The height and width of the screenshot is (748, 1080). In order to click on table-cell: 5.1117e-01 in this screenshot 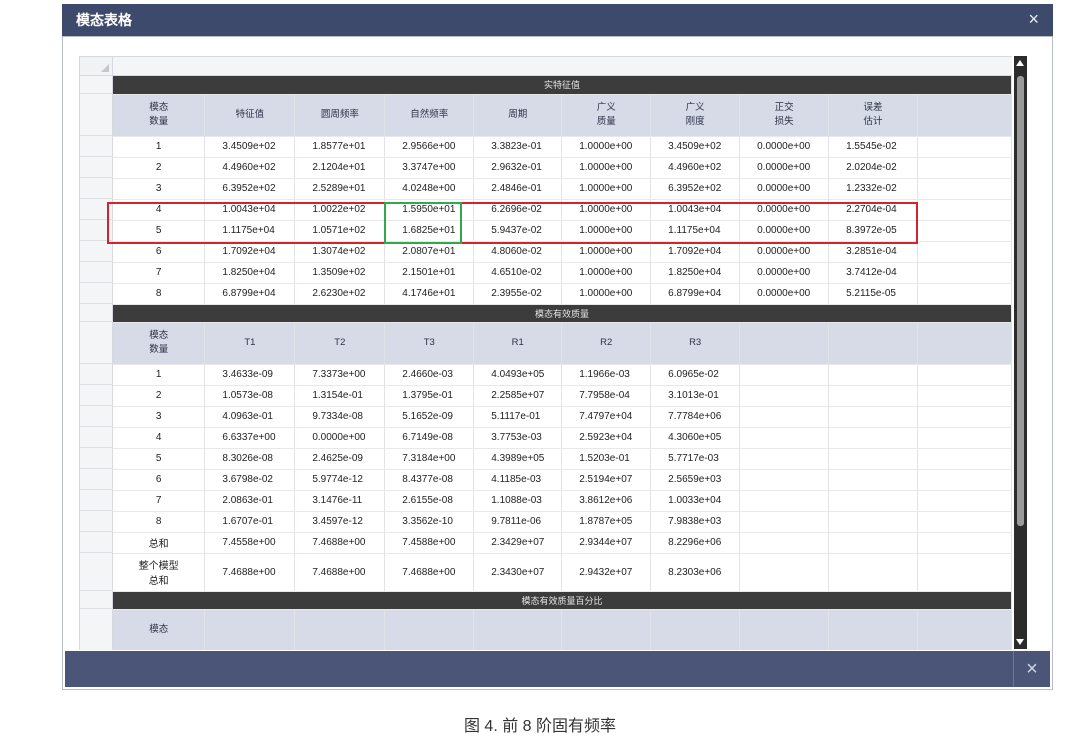, I will do `click(518, 417)`.